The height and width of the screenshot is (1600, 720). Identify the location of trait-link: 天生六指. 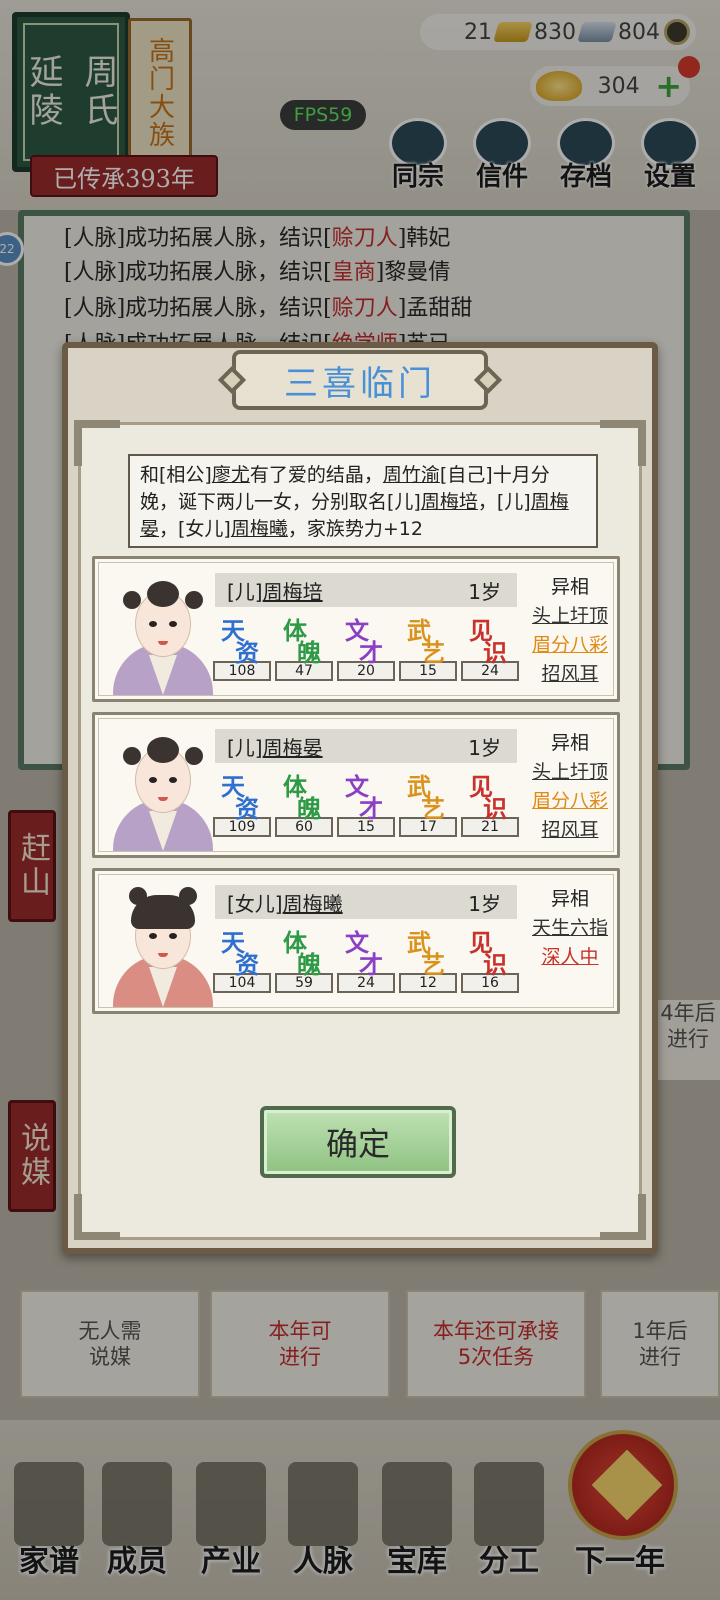
(570, 928).